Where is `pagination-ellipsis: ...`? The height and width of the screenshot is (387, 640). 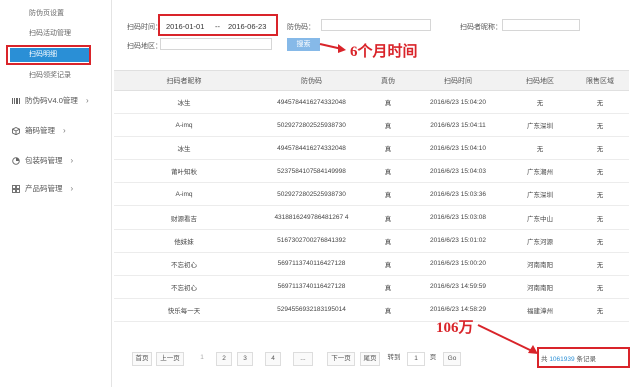 pagination-ellipsis: ... is located at coordinates (303, 359).